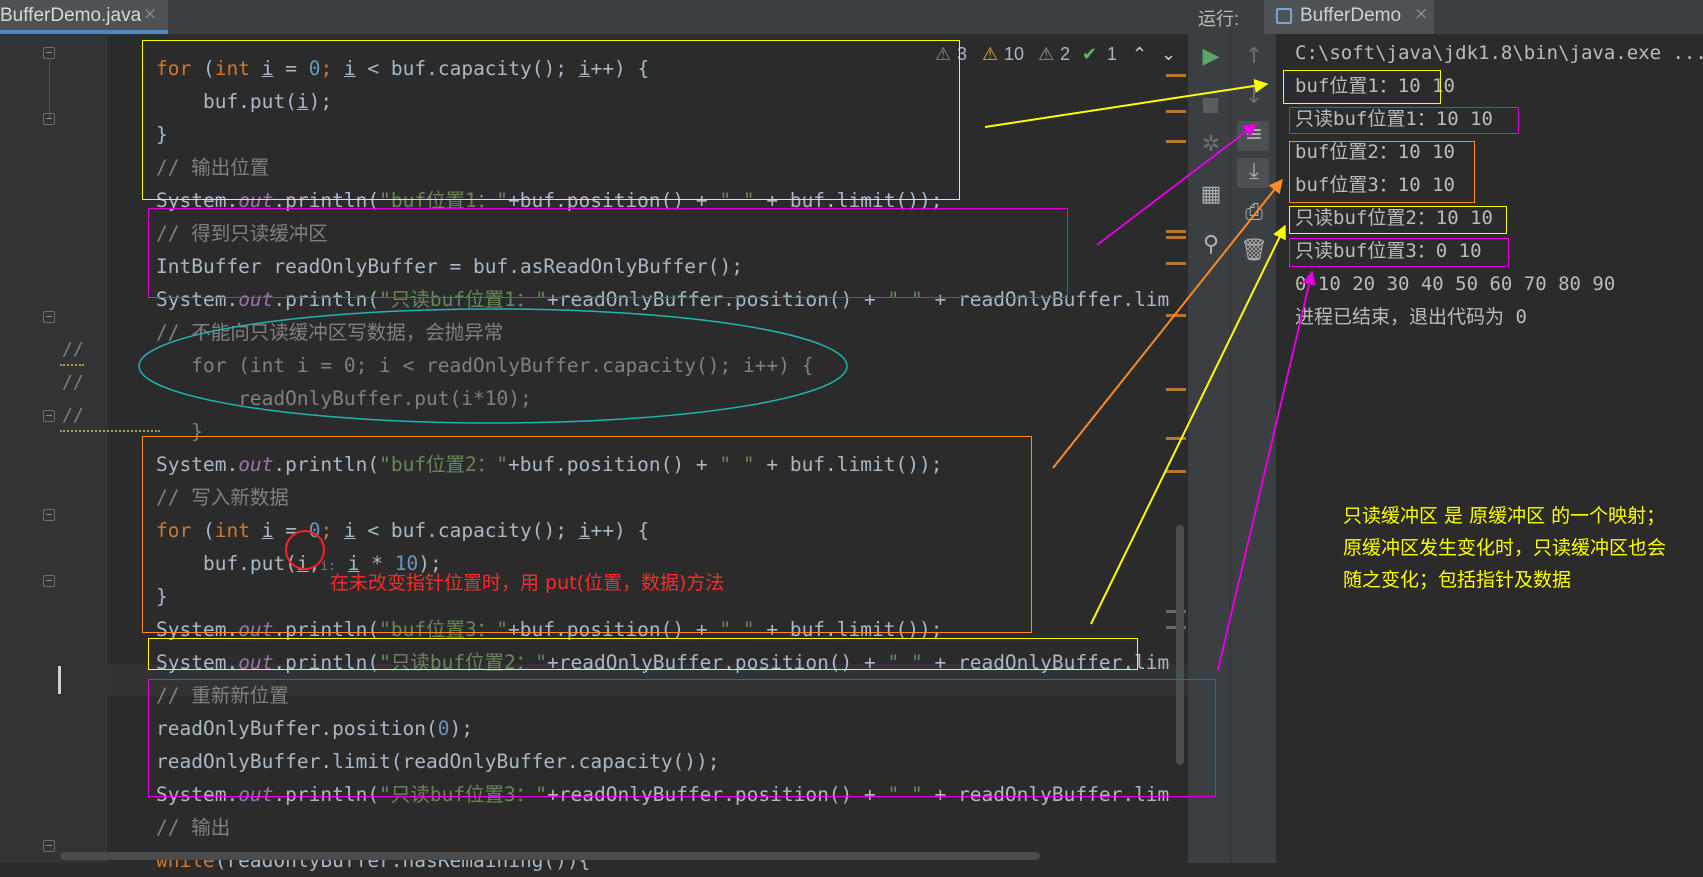 This screenshot has height=877, width=1703. What do you see at coordinates (594, 17) in the screenshot?
I see `editor-tab-bar: BufferDemo.java ×` at bounding box center [594, 17].